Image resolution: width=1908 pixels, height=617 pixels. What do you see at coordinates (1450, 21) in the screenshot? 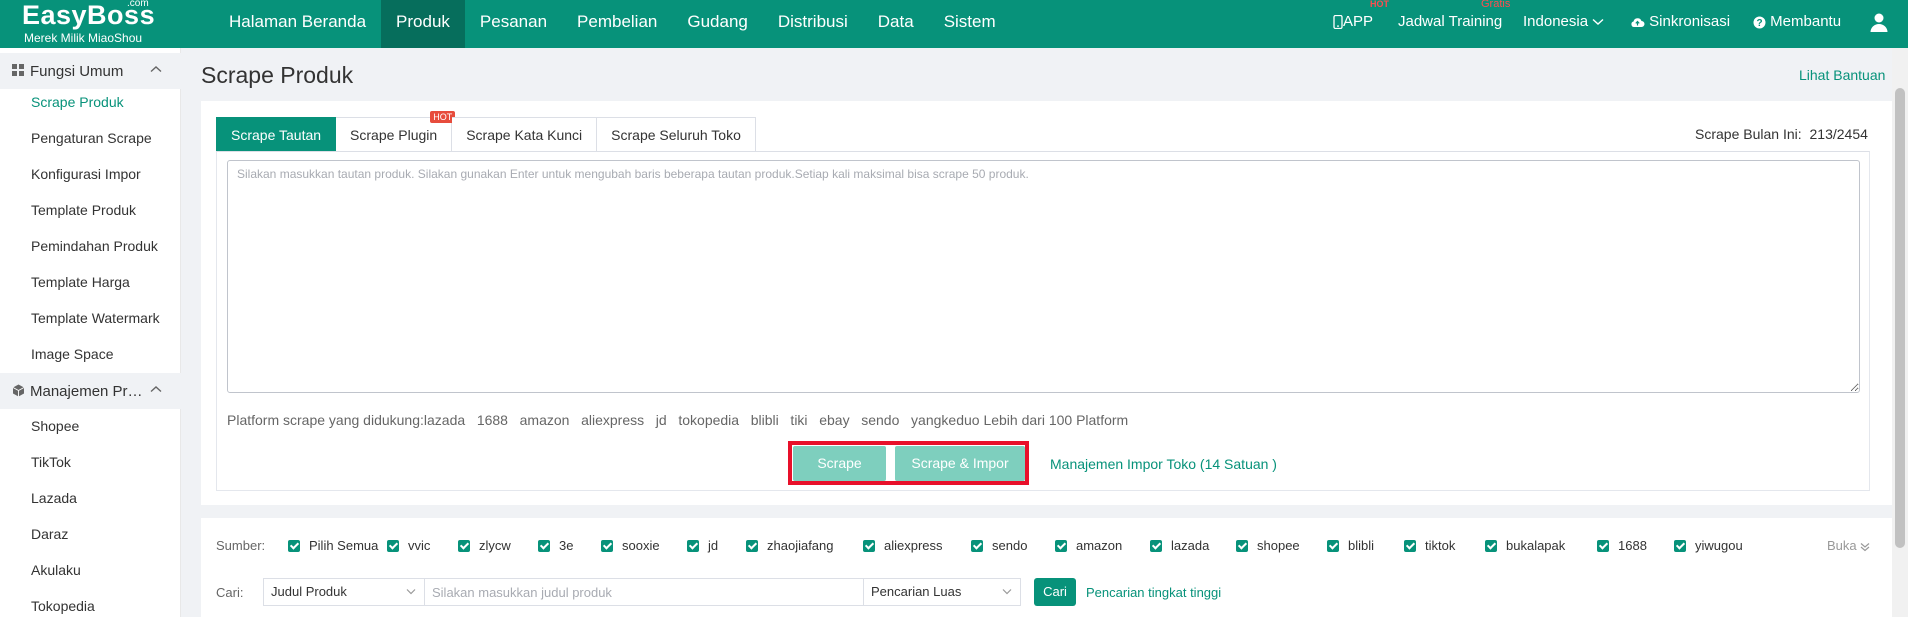
I see `training-label: Jadwal Training` at bounding box center [1450, 21].